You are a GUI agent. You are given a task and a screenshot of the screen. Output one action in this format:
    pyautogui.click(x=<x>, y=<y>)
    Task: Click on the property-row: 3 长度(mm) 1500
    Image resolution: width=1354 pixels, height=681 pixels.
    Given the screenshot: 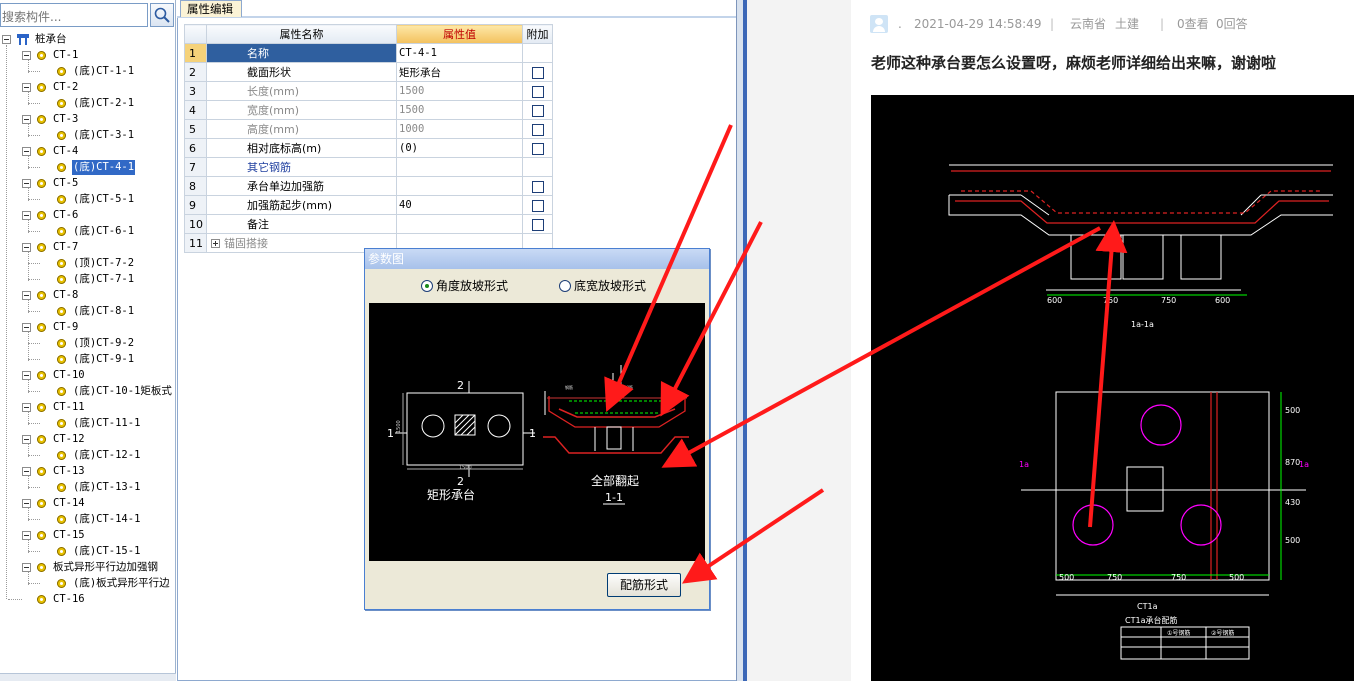 What is the action you would take?
    pyautogui.click(x=368, y=91)
    